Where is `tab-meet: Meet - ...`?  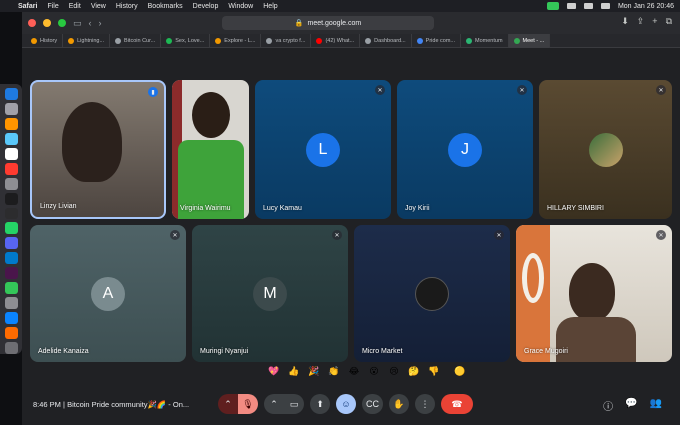
tab-meet: Meet - ... is located at coordinates (529, 40).